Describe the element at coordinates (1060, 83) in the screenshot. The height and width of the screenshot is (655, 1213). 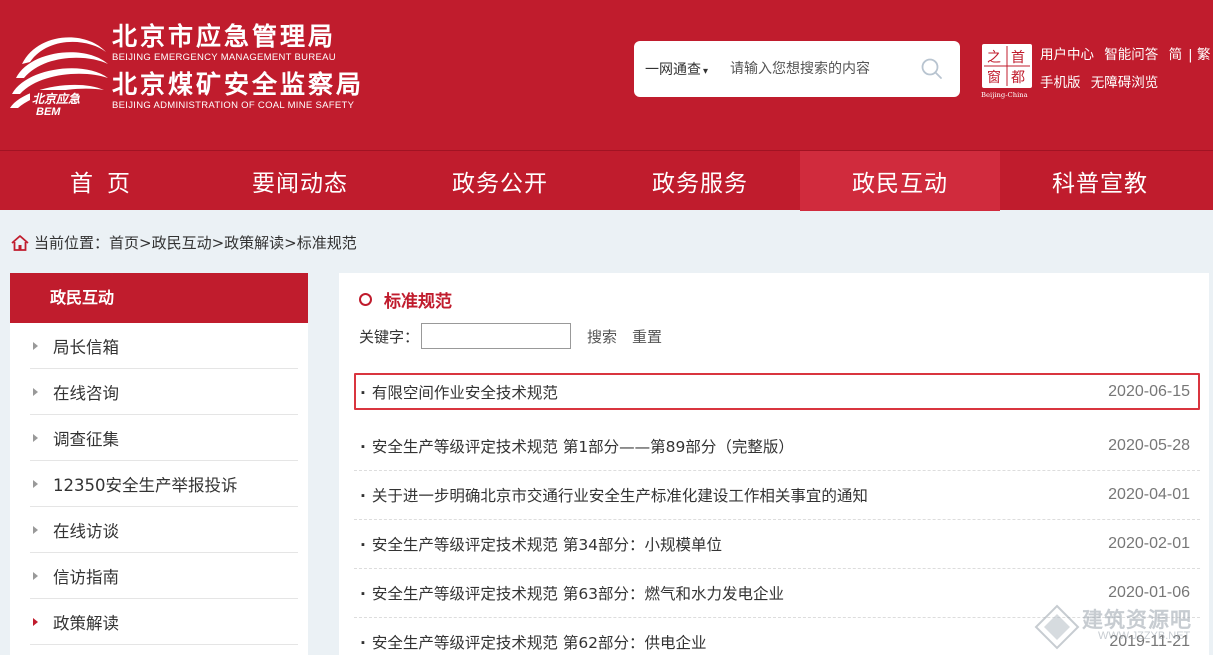
I see `mobile-link: 手机版` at that location.